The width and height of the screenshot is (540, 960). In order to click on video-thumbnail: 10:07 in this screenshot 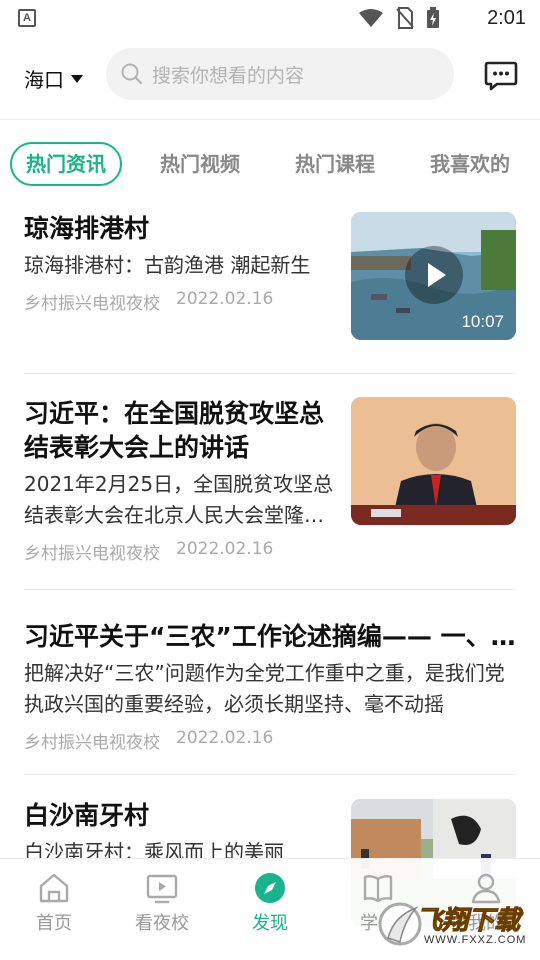, I will do `click(433, 276)`.